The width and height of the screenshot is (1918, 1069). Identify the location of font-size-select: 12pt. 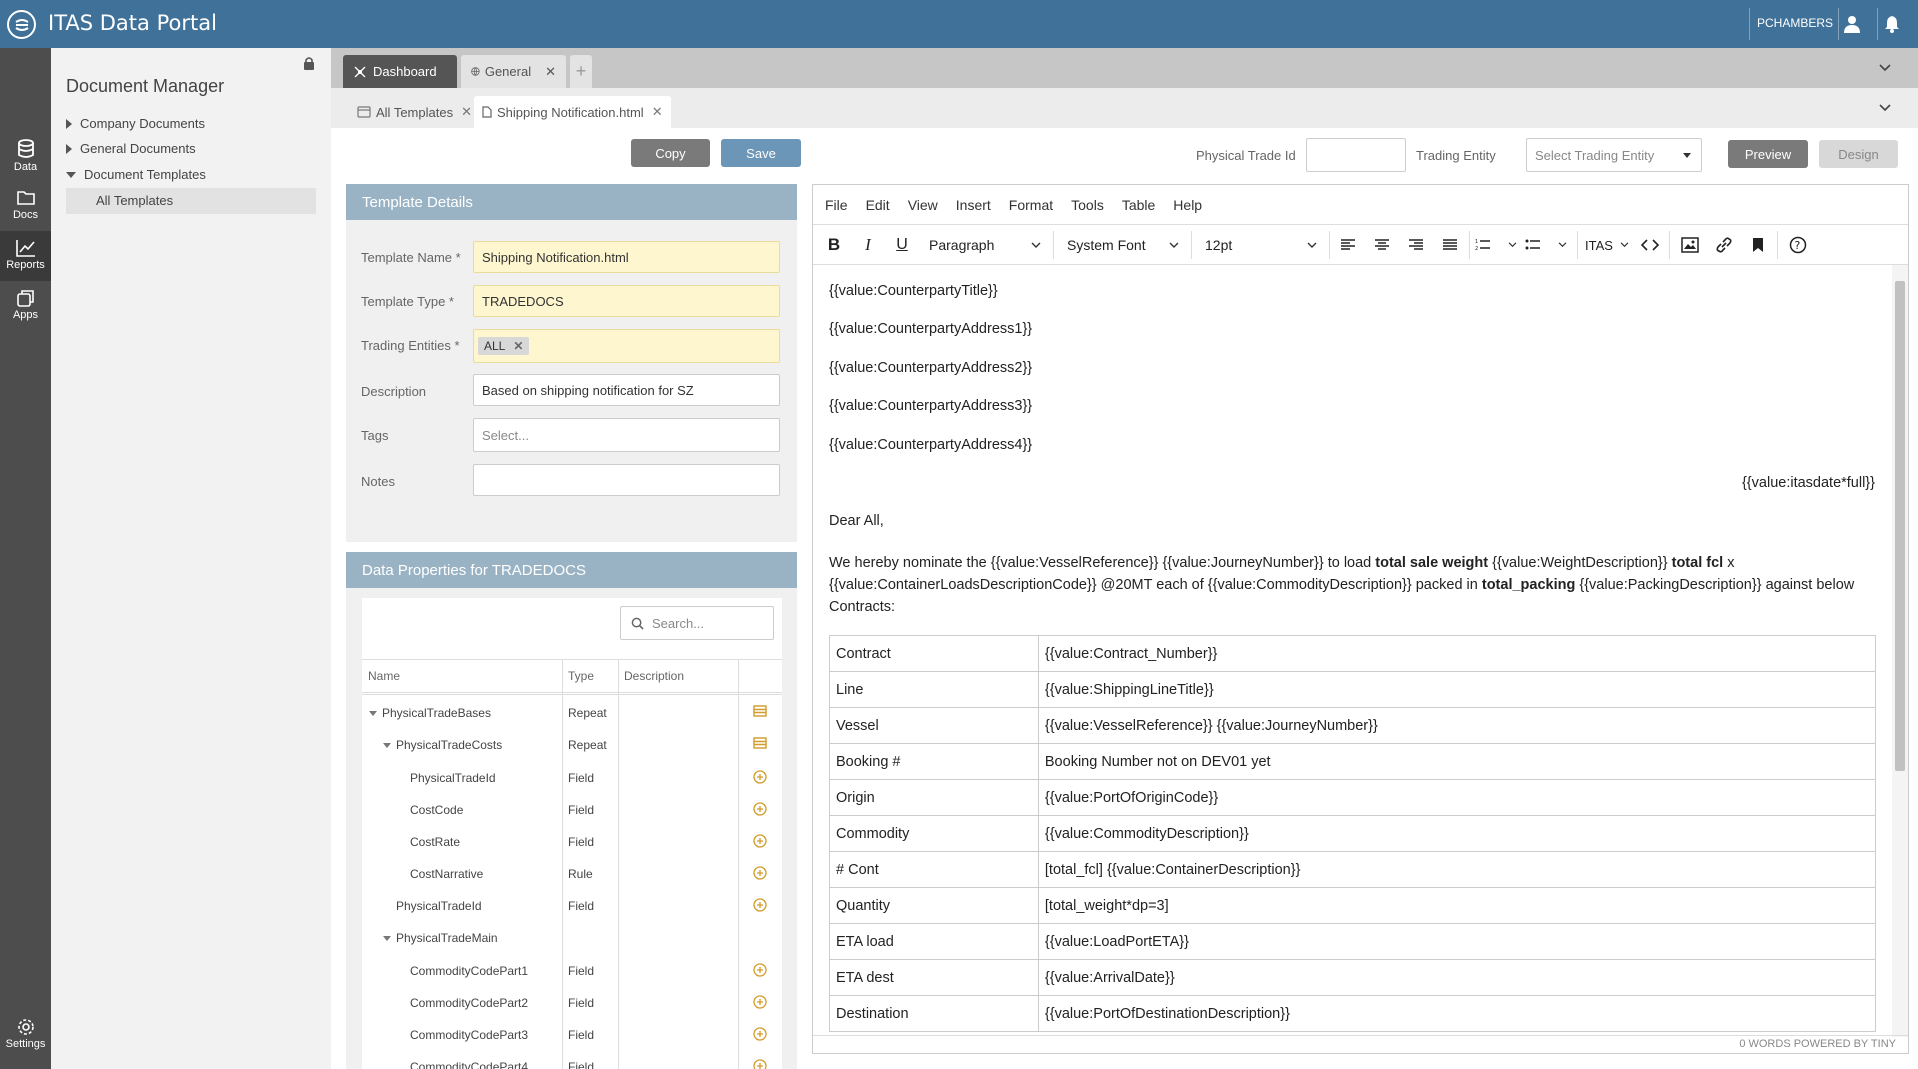
(1261, 245).